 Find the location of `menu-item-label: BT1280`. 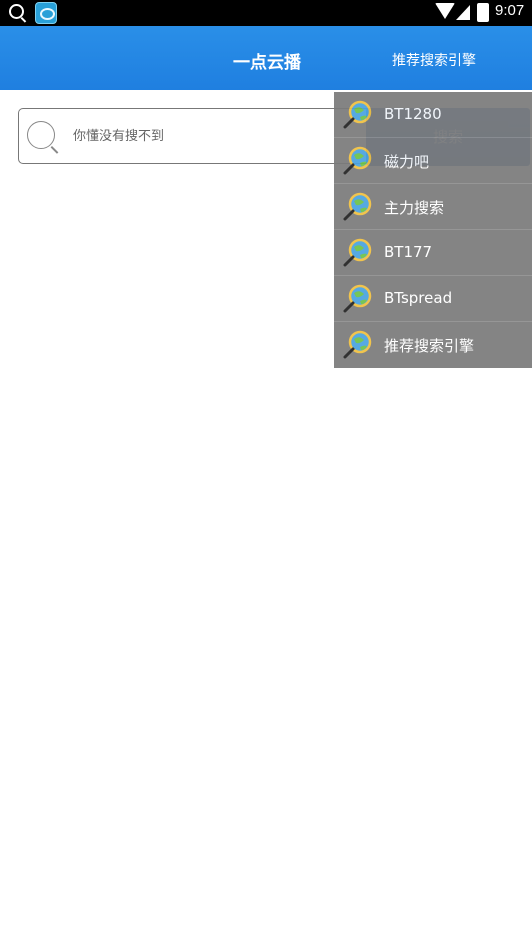

menu-item-label: BT1280 is located at coordinates (413, 114).